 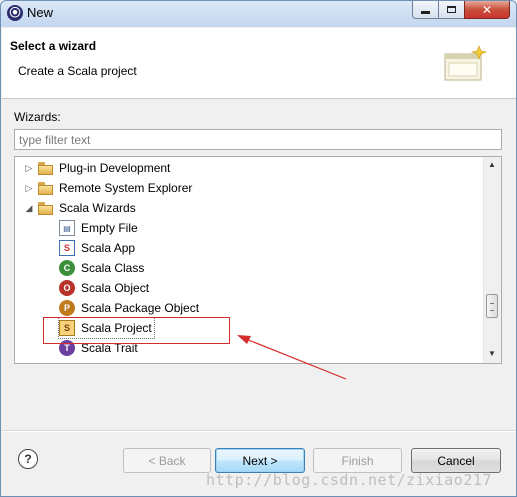 I want to click on header-title: Select a wizard, so click(x=53, y=46).